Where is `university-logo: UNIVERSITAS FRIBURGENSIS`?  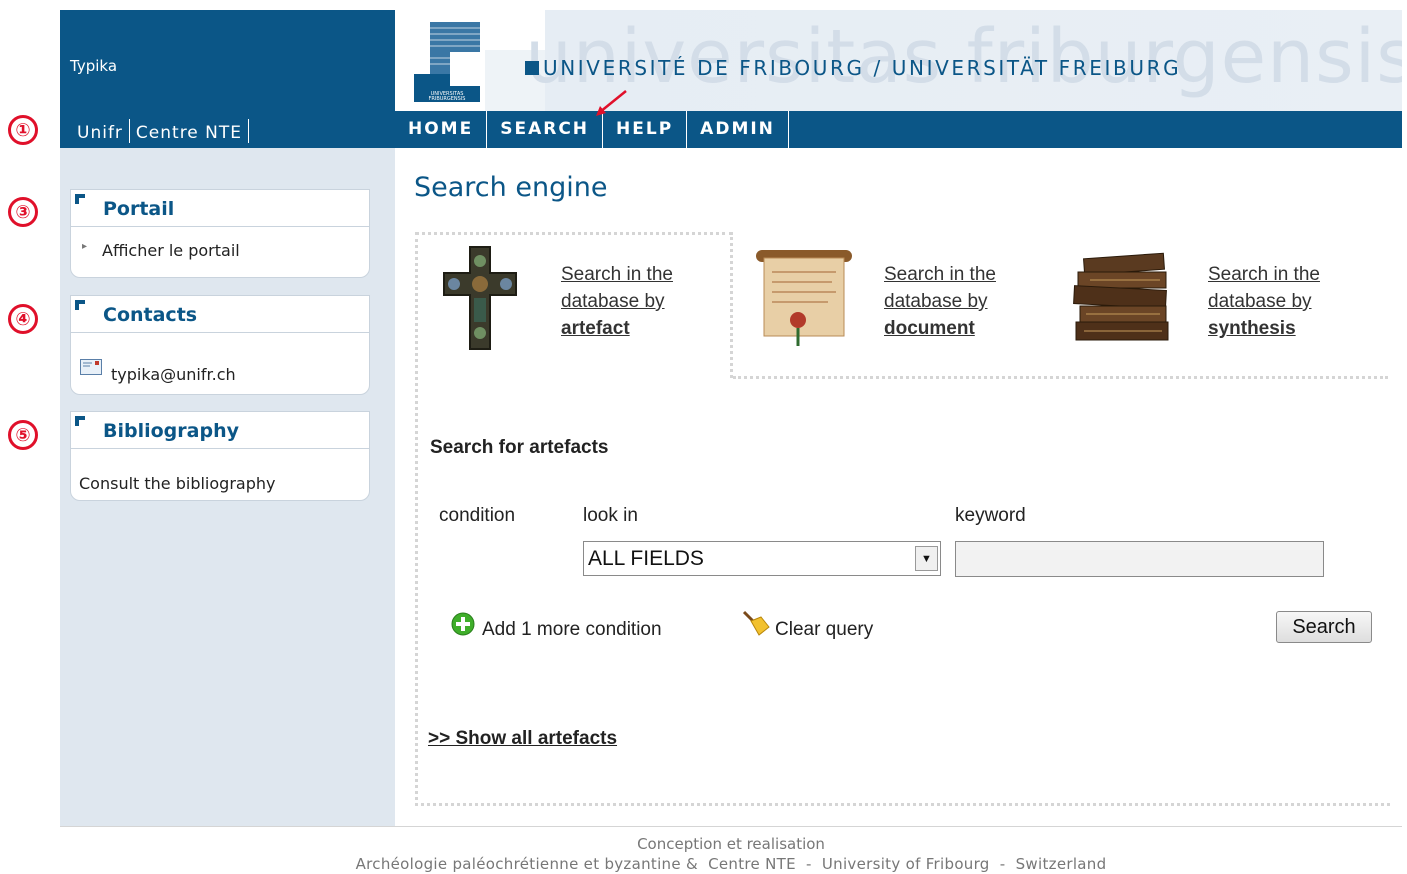 university-logo: UNIVERSITAS FRIBURGENSIS is located at coordinates (448, 63).